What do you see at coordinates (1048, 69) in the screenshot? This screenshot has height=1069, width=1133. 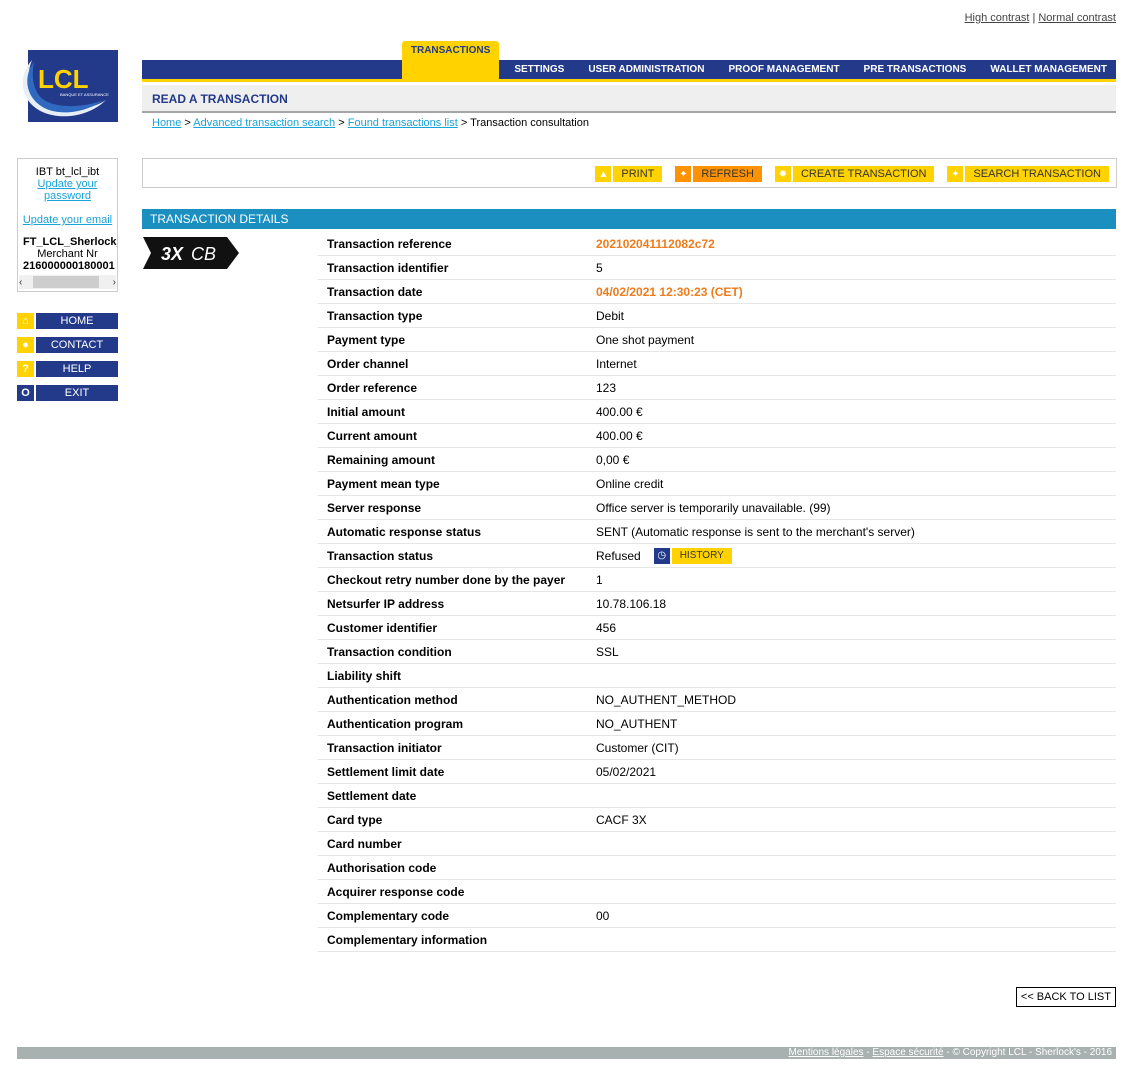 I see `tab-wallet-management: WALLET MANAGEMENT` at bounding box center [1048, 69].